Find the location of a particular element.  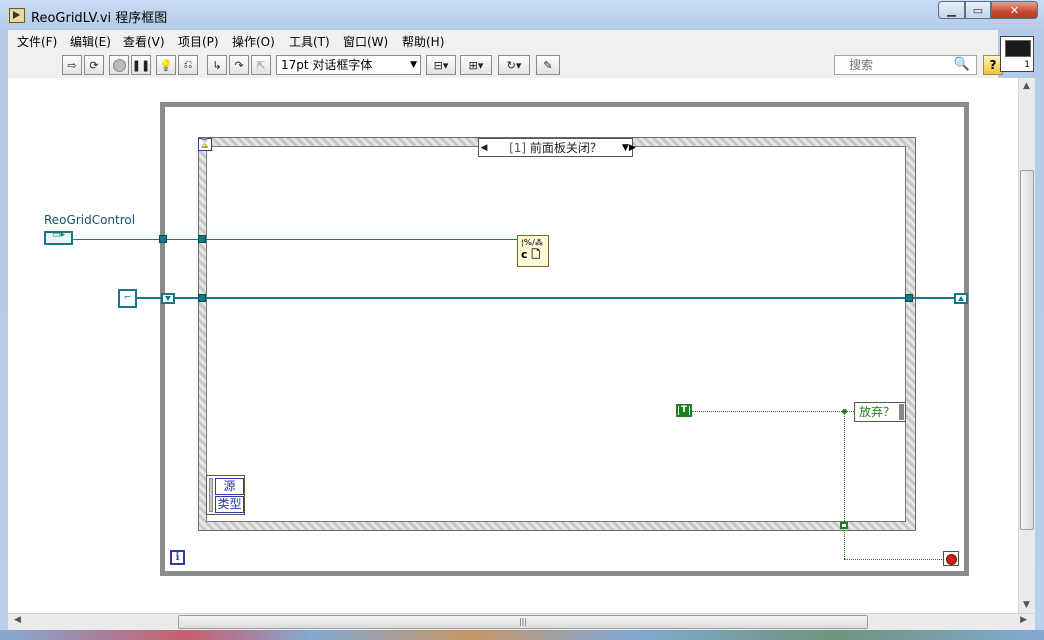

clean-up-diagram-icon: ✎ is located at coordinates (548, 65).